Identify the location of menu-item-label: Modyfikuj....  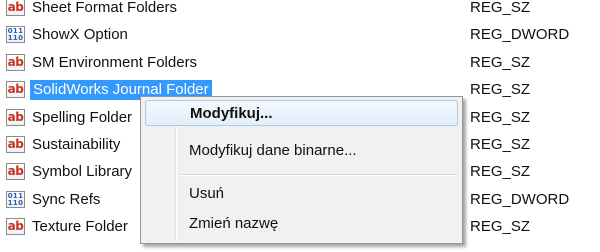
(231, 113).